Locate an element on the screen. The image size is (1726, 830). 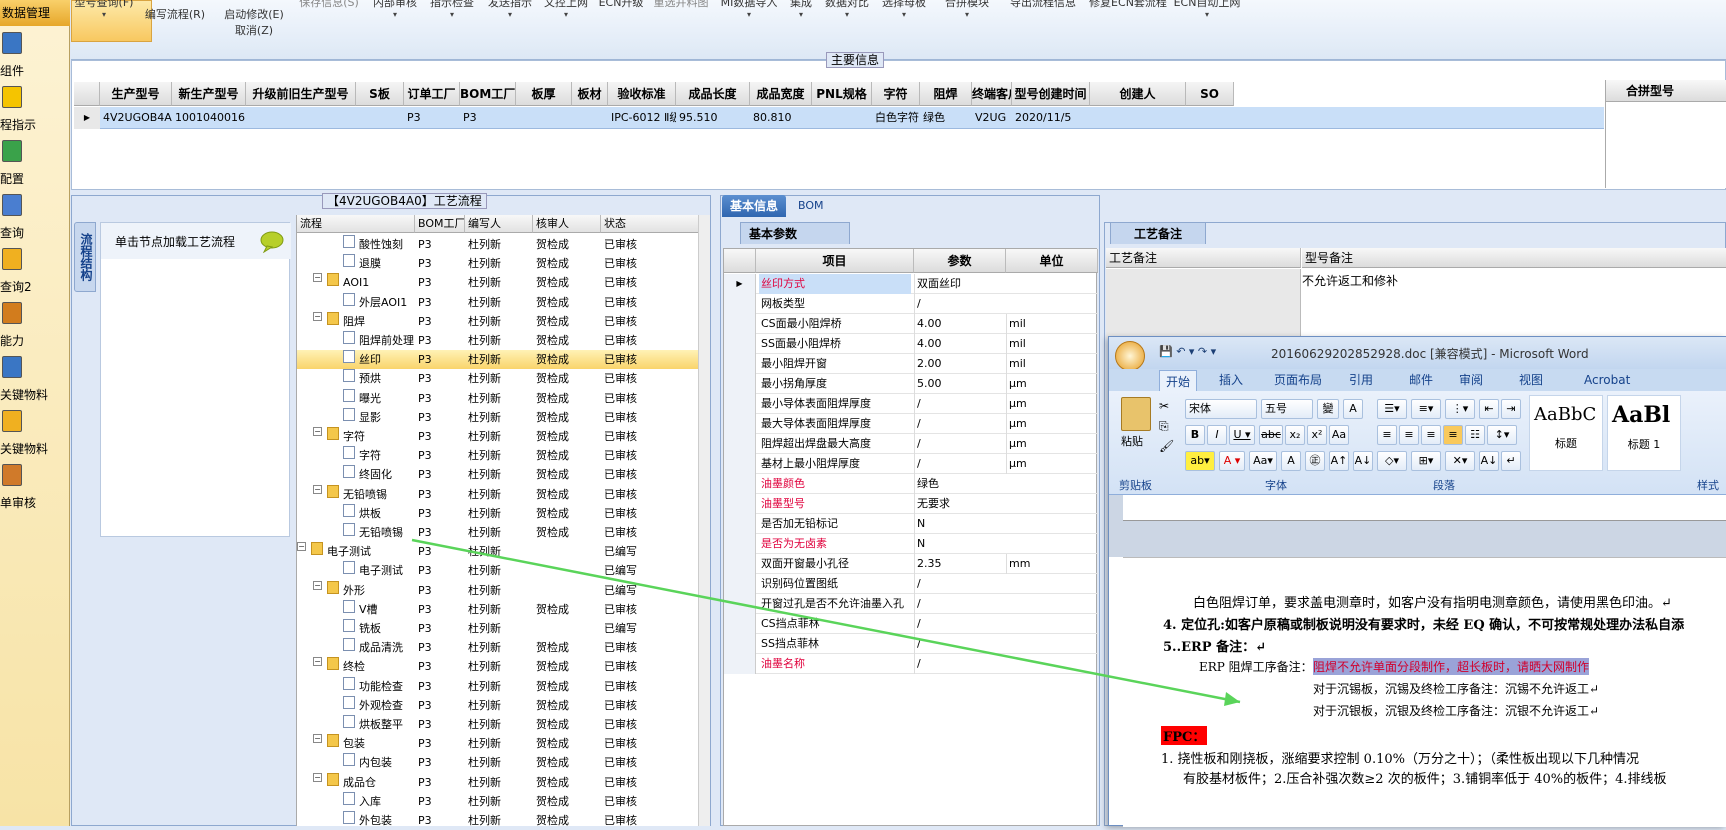
tree-row: − 电子测试 P3 杜列新 已编写 is located at coordinates (498, 551).